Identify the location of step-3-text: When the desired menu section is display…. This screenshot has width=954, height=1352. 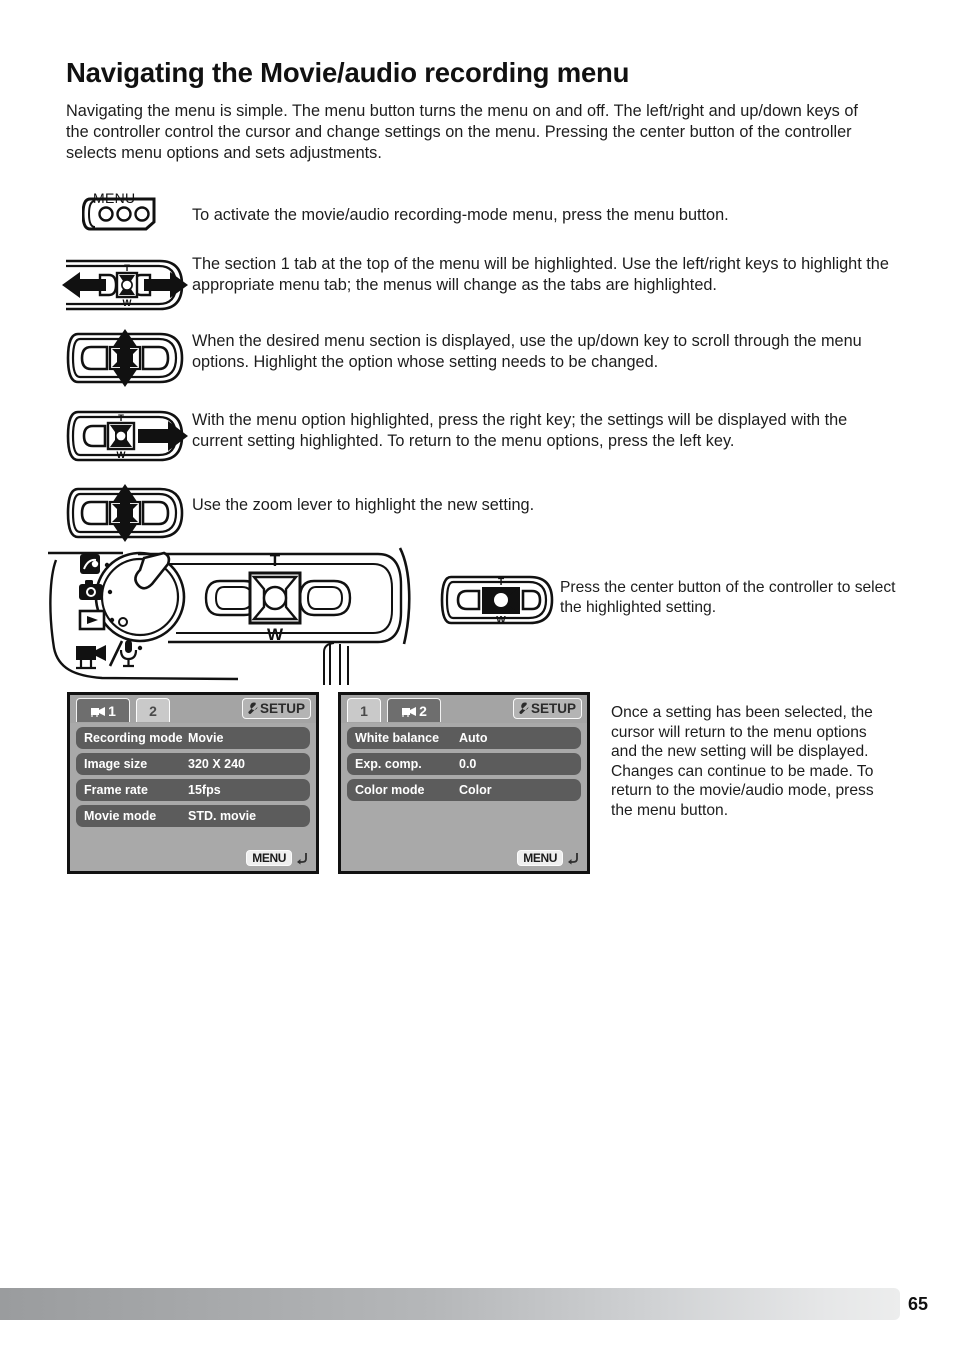
(527, 352).